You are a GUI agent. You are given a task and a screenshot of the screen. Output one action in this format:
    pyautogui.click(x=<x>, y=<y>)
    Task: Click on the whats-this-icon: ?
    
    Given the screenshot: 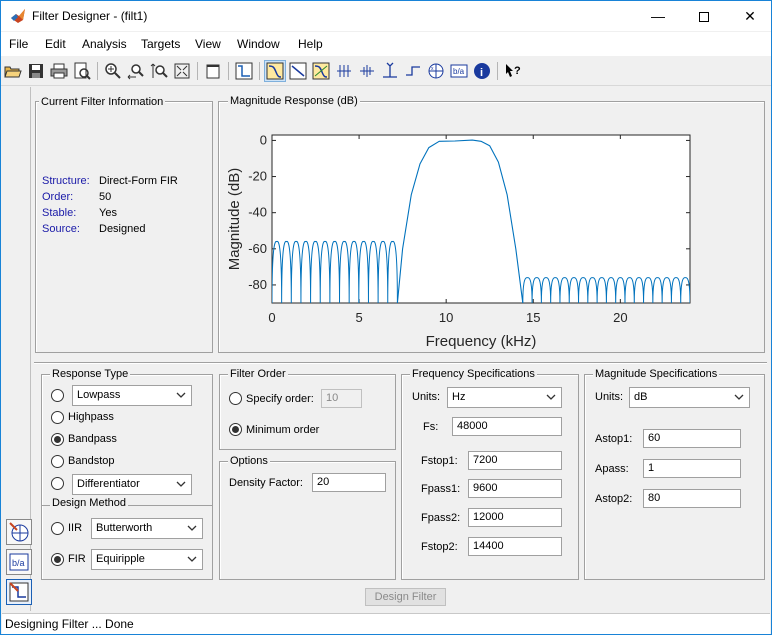 What is the action you would take?
    pyautogui.click(x=513, y=70)
    